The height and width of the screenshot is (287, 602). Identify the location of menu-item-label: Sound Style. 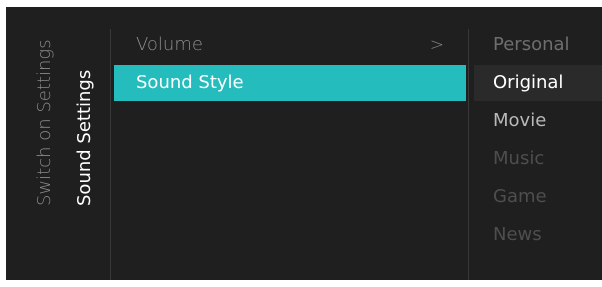
(190, 82).